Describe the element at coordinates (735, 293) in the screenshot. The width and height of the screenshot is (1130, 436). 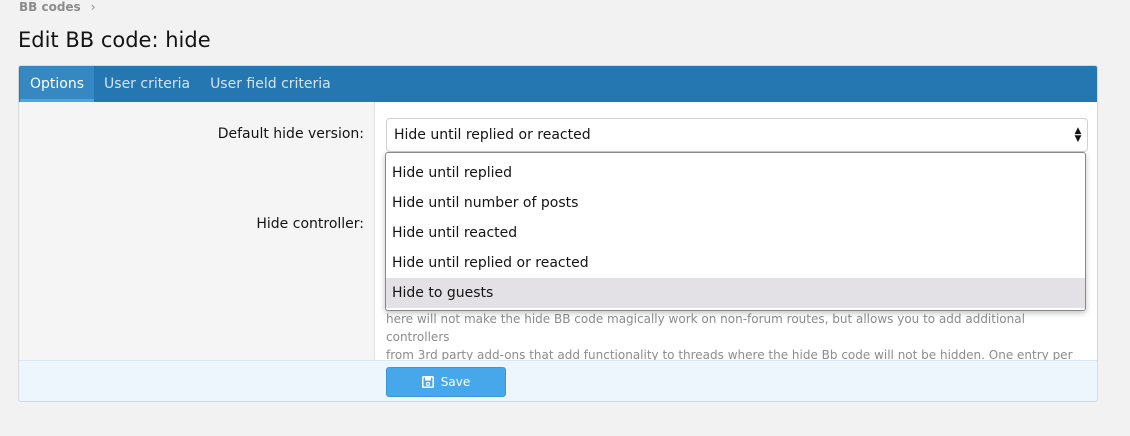
I see `dropdown-option-highlighted: Hide to guests` at that location.